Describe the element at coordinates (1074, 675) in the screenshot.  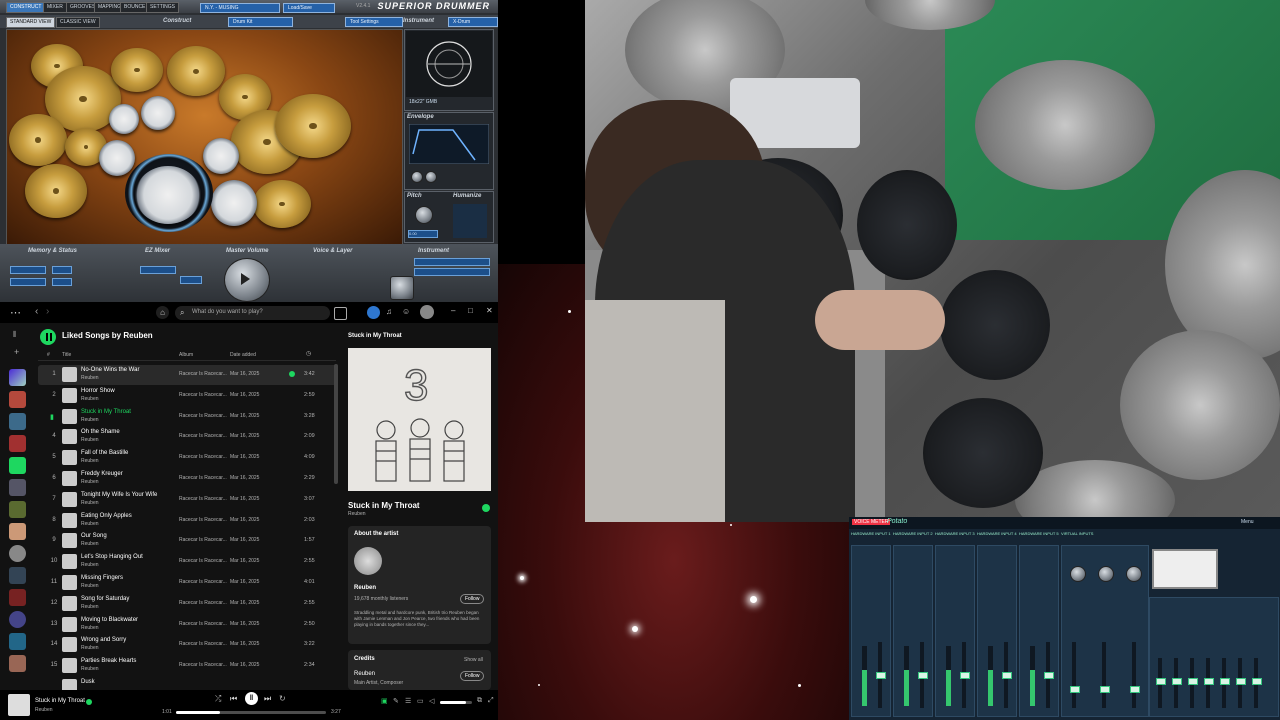
I see `fader-track` at that location.